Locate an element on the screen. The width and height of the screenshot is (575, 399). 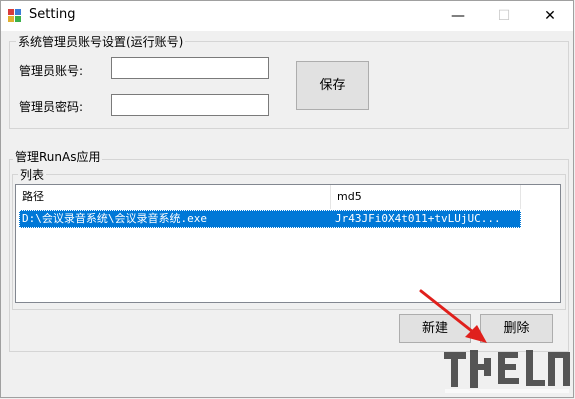
password-label: 管理员密码: is located at coordinates (51, 107).